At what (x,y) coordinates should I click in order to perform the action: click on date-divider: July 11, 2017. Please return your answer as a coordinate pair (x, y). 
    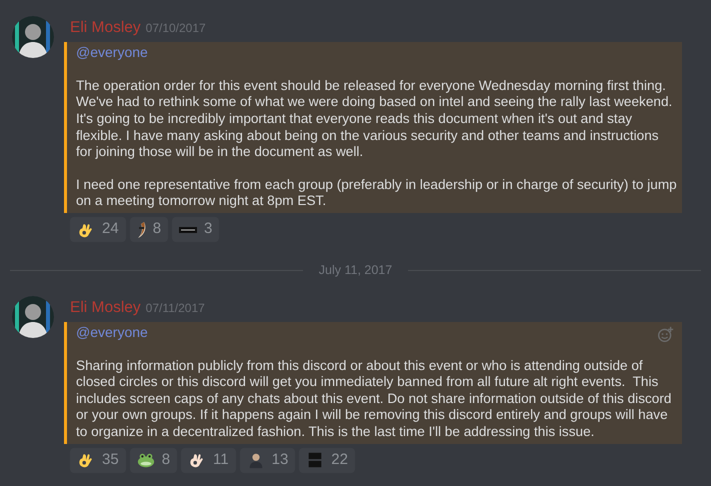
    Looking at the image, I should click on (355, 270).